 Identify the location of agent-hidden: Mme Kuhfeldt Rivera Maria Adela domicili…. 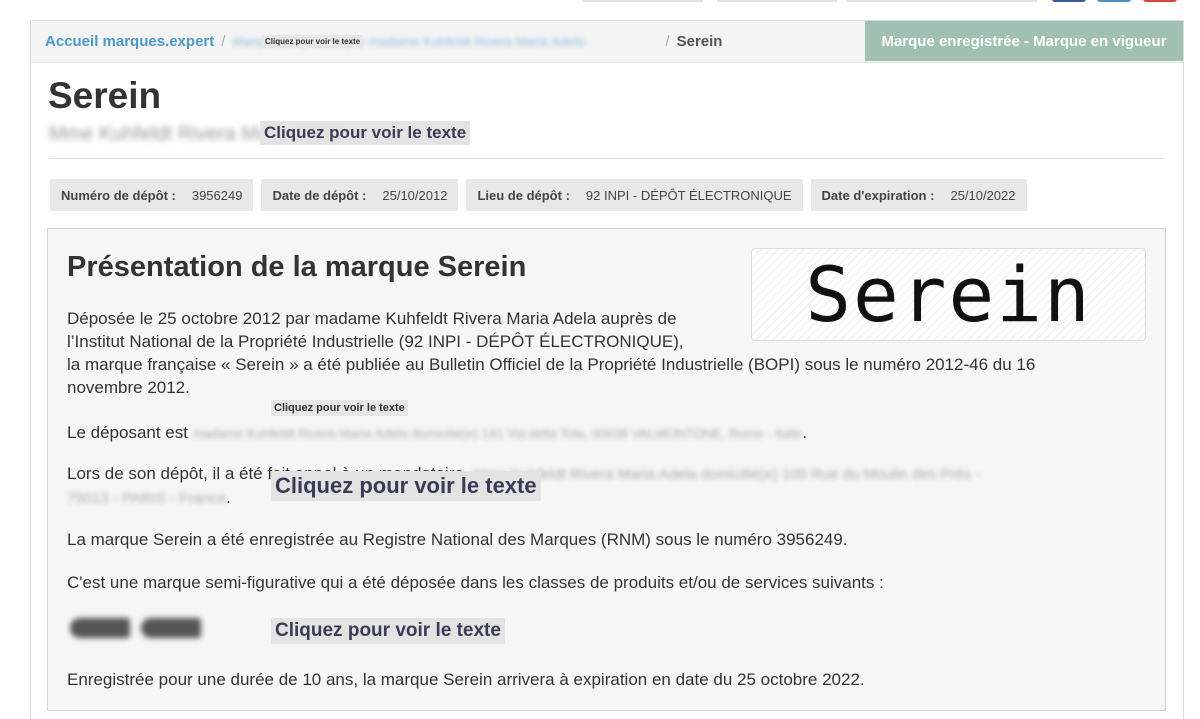
(727, 474).